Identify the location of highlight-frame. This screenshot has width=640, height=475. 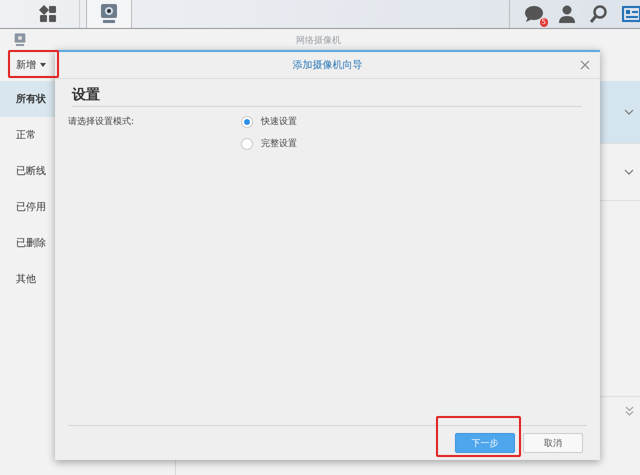
(33, 64).